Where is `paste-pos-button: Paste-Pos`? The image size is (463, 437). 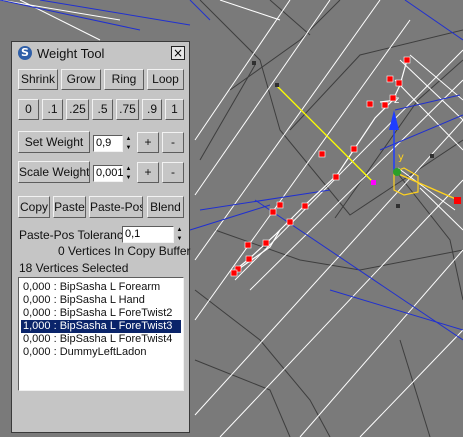 paste-pos-button: Paste-Pos is located at coordinates (116, 207).